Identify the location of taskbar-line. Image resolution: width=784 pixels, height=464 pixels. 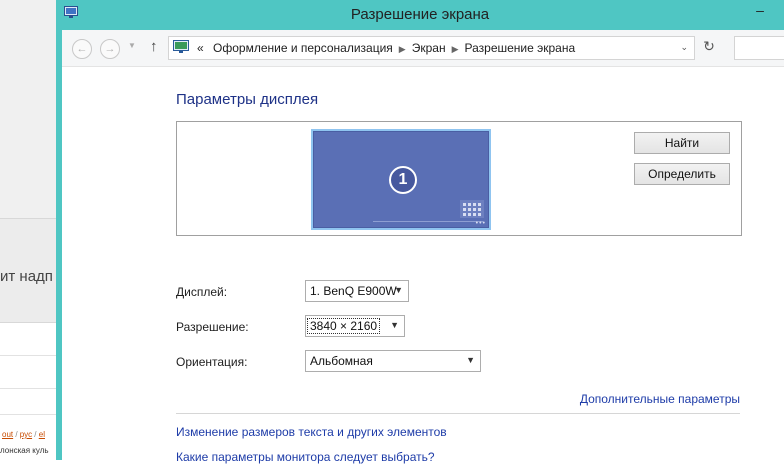
(428, 221).